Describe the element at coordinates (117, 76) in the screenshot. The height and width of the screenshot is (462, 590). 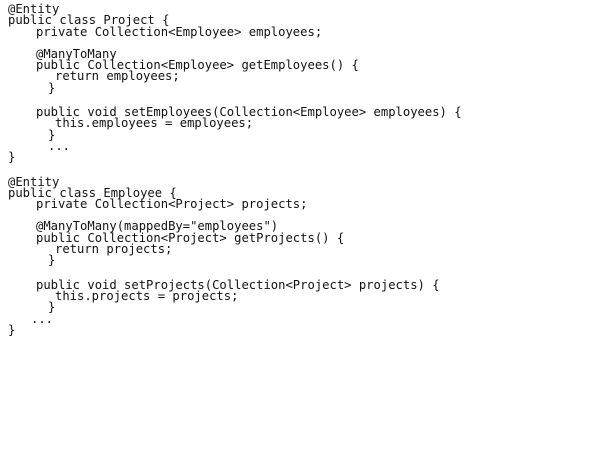
I see `code-line-getter-body: return employees;` at that location.